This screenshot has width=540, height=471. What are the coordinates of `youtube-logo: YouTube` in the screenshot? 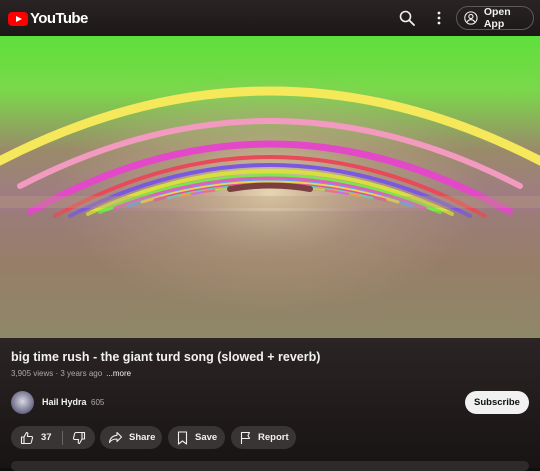 It's located at (48, 18).